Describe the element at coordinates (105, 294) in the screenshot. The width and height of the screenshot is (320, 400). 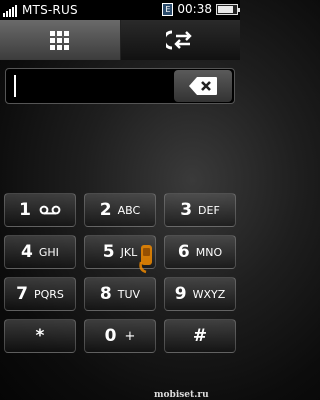
I see `key-digit: 8` at that location.